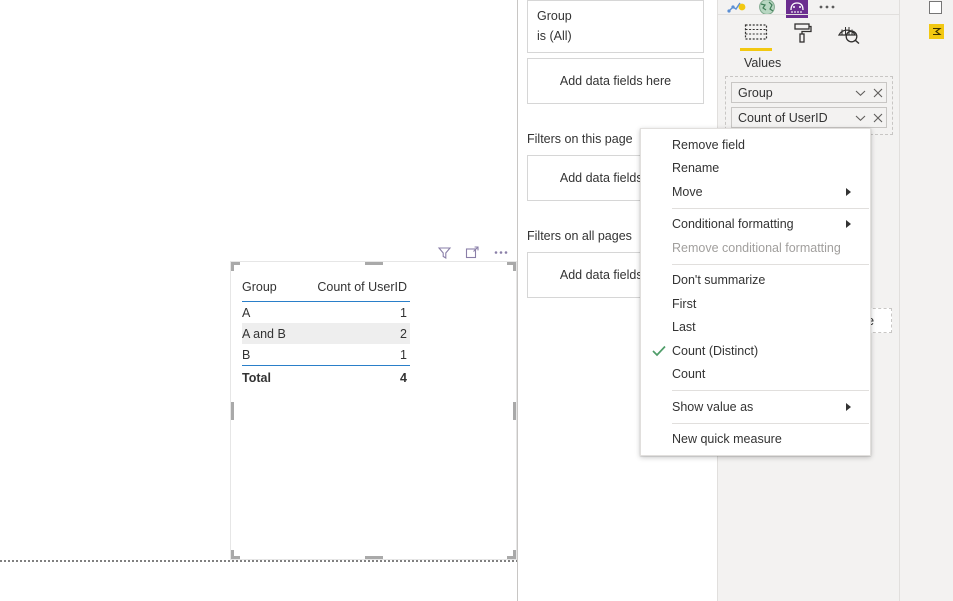 The height and width of the screenshot is (601, 953). What do you see at coordinates (809, 105) in the screenshot?
I see `values-field-well: Group Count of UserID` at bounding box center [809, 105].